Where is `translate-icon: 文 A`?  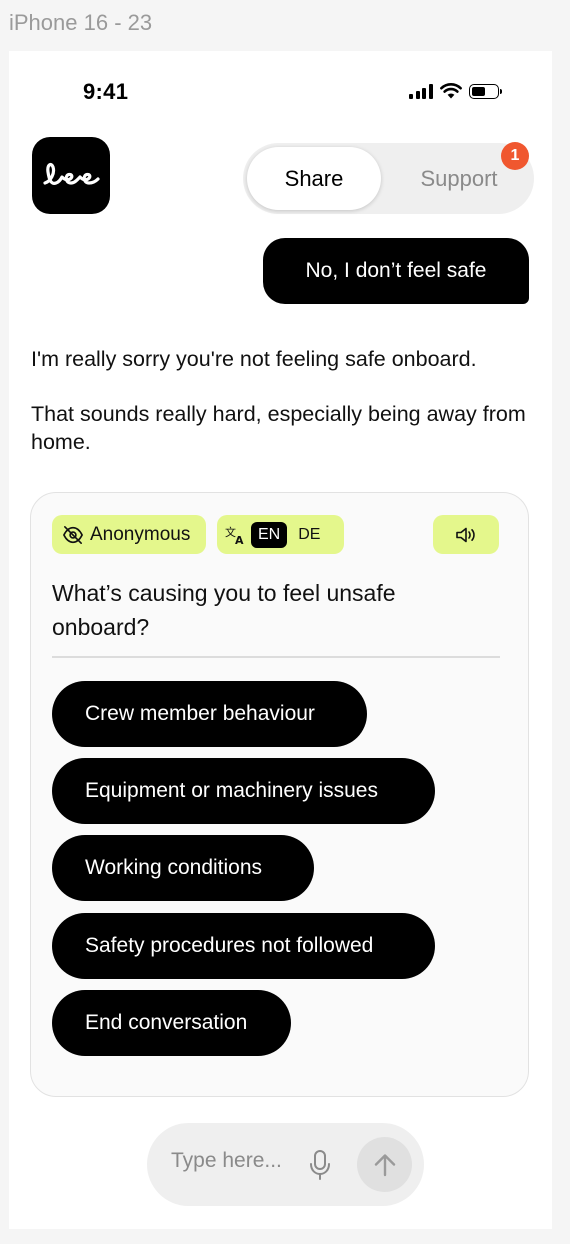
translate-icon: 文 A is located at coordinates (234, 535).